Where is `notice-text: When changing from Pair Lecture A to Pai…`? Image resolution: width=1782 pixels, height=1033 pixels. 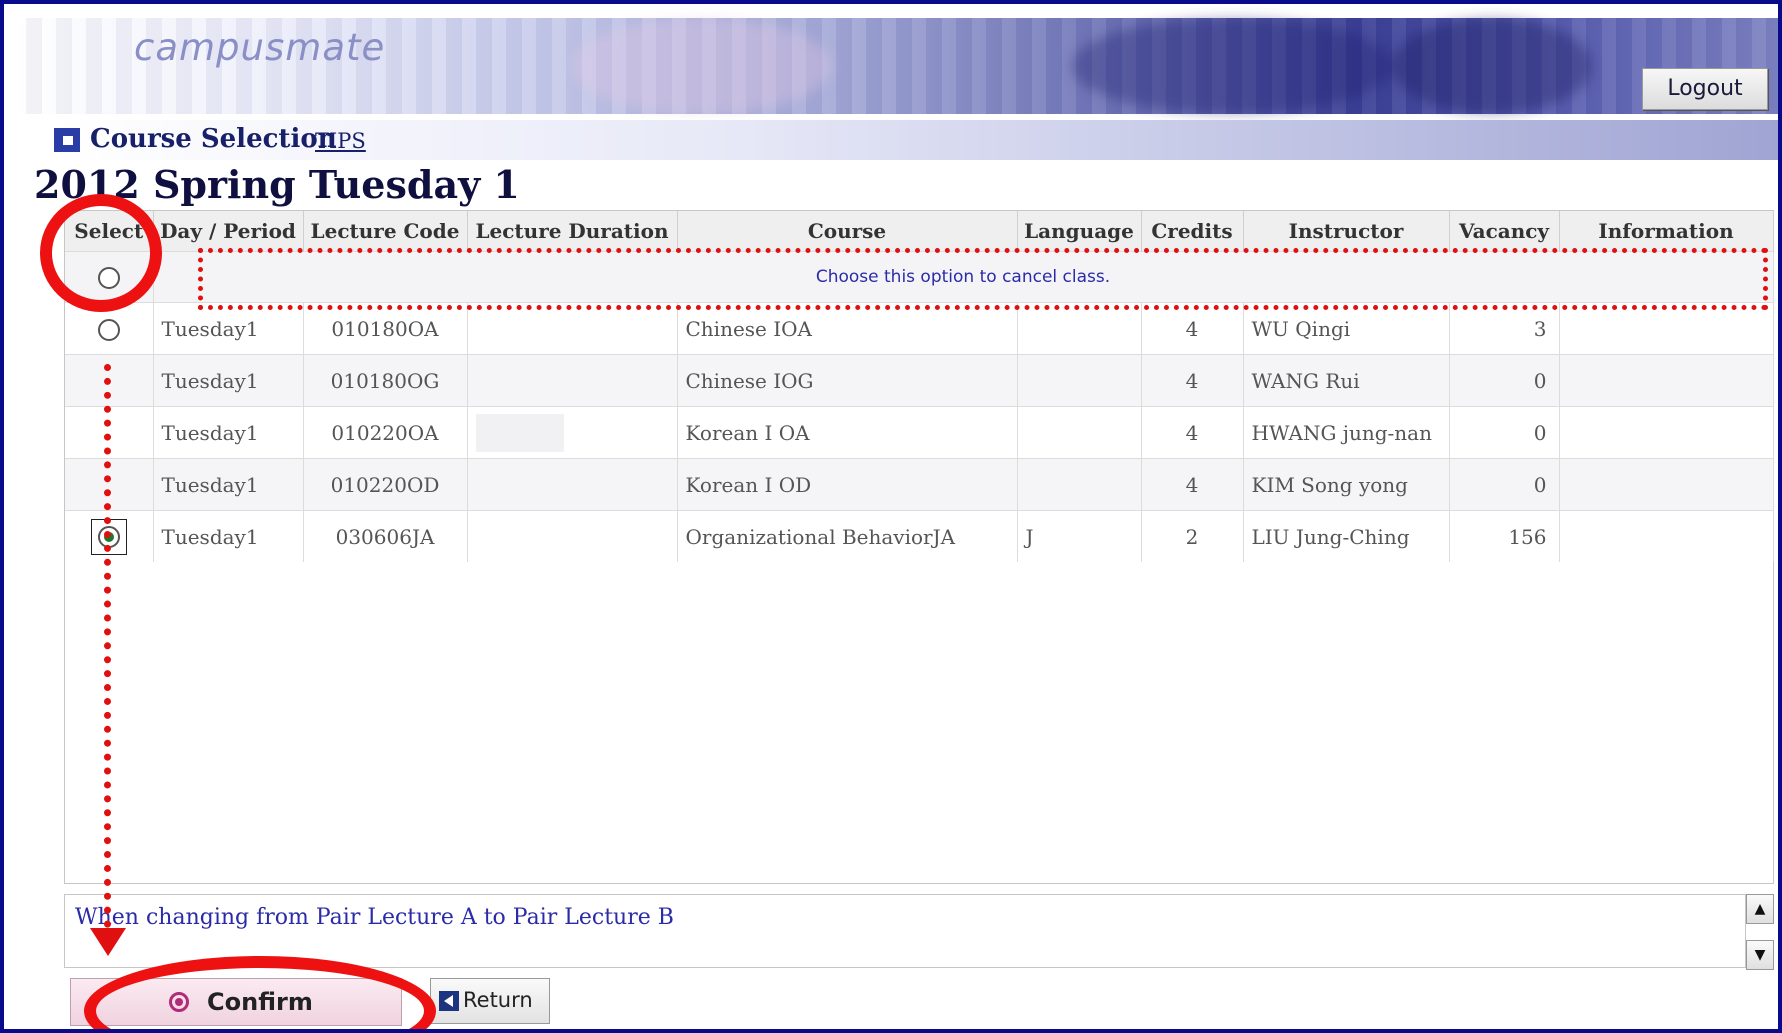 notice-text: When changing from Pair Lecture A to Pai… is located at coordinates (374, 917).